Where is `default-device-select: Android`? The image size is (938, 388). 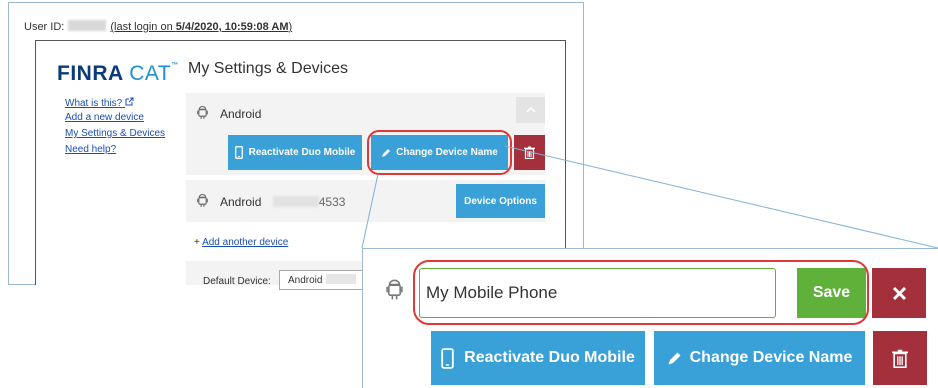
default-device-select: Android is located at coordinates (324, 280).